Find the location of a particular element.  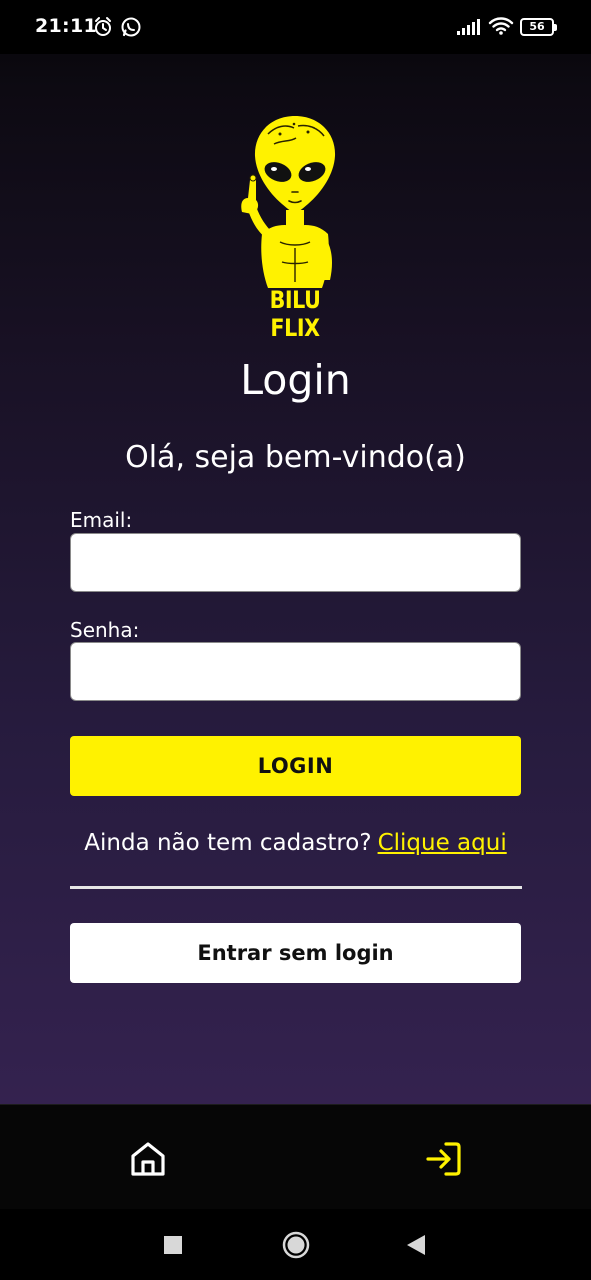

status-bar: 21:11 56 is located at coordinates (295, 27).